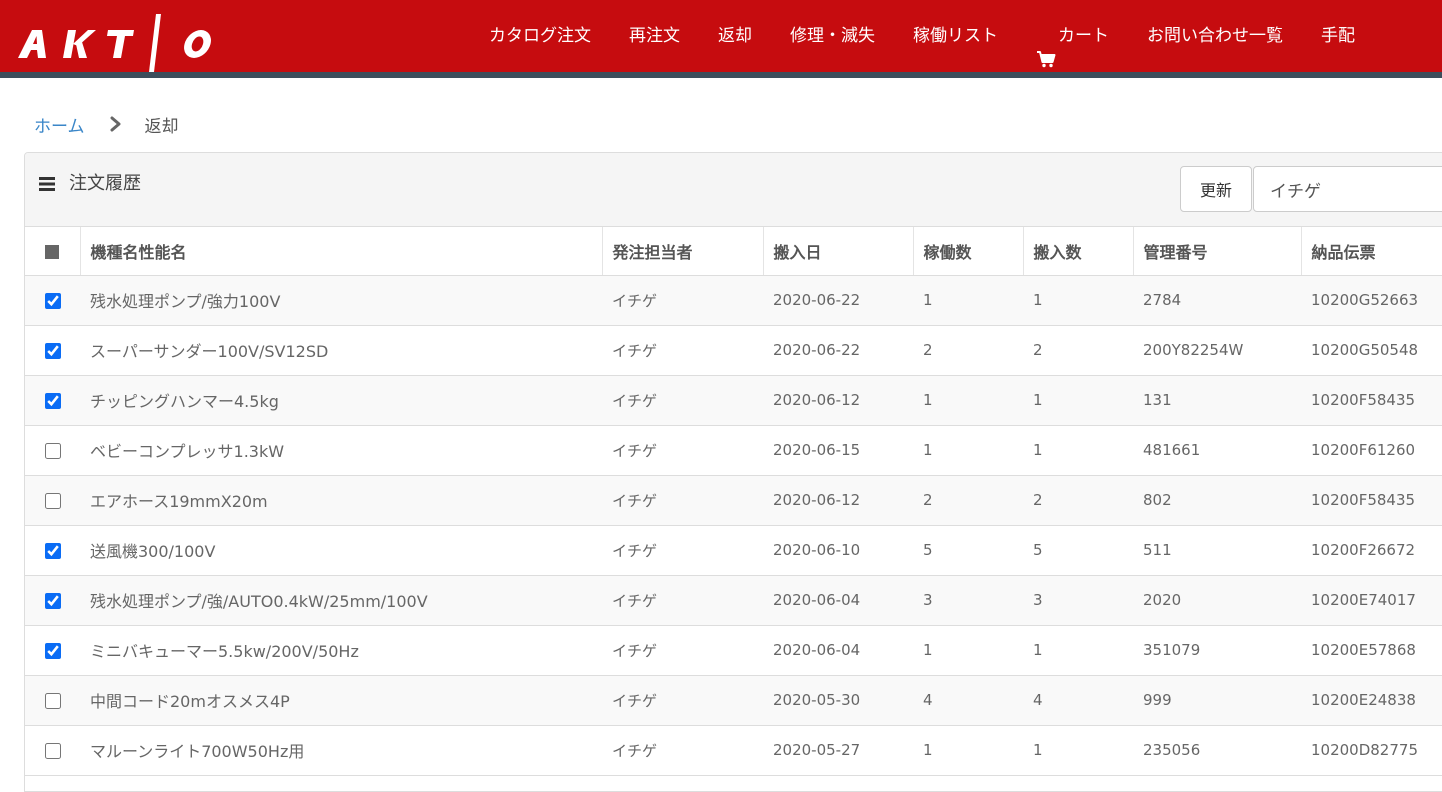 This screenshot has width=1442, height=792. What do you see at coordinates (968, 700) in the screenshot?
I see `operating-count-cell: 4` at bounding box center [968, 700].